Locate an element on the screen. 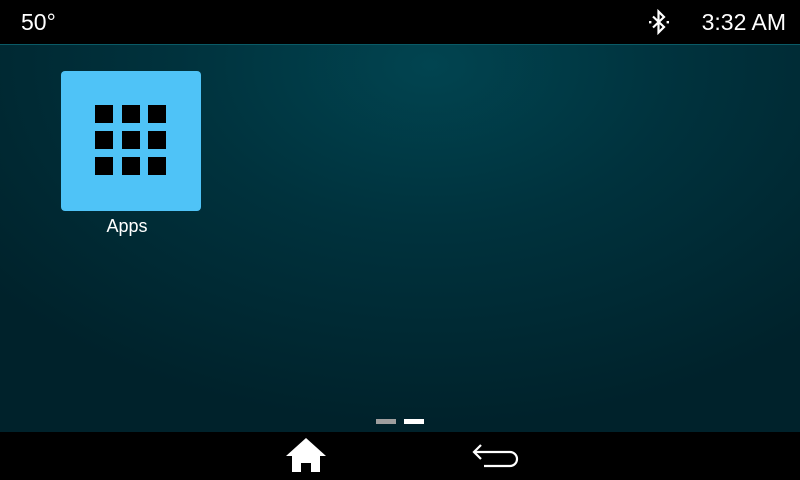 This screenshot has width=800, height=480. page-indicator-dot-2-active is located at coordinates (414, 421).